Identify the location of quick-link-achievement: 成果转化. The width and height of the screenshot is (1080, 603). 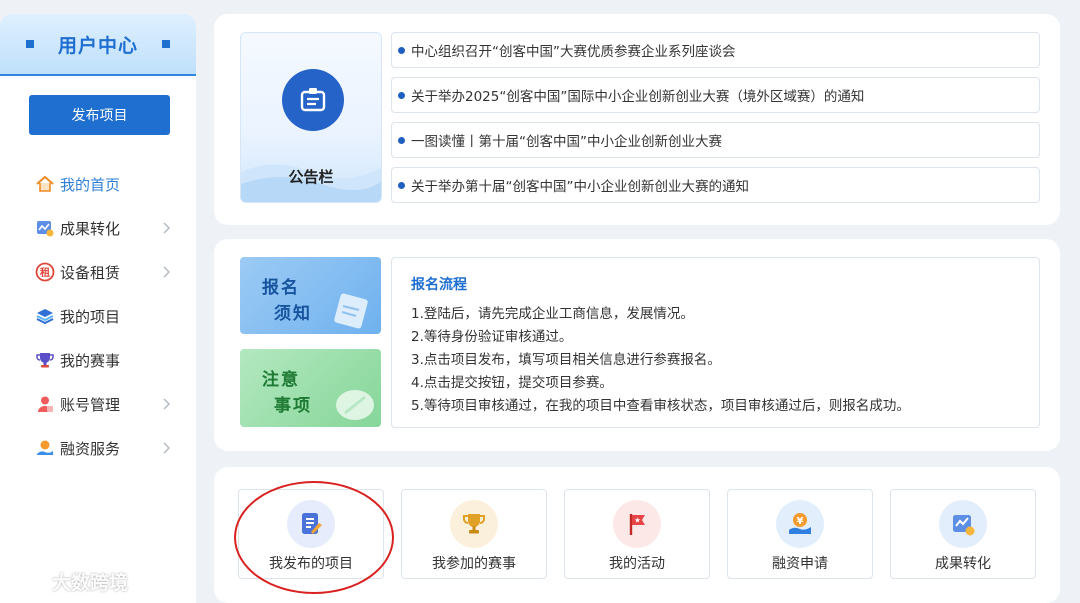
(963, 534).